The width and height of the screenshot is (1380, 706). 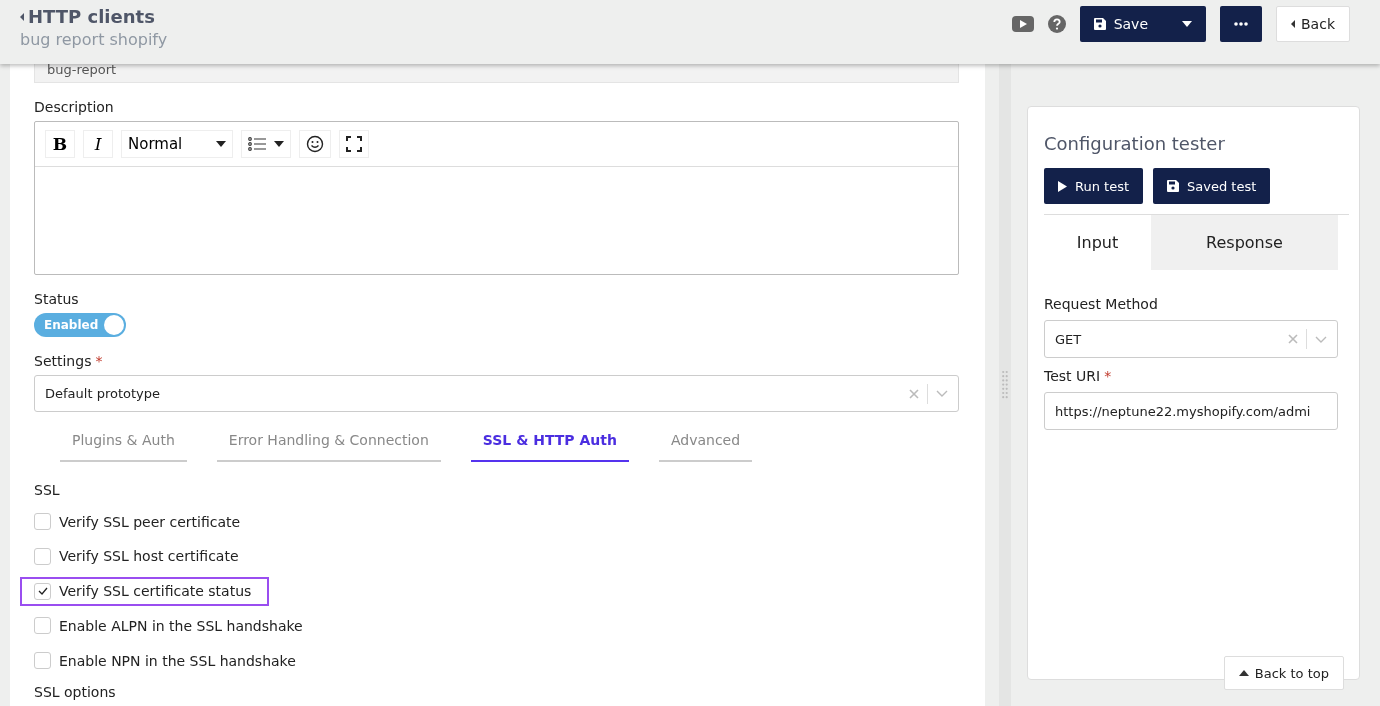 I want to click on fullscreen-icon, so click(x=354, y=143).